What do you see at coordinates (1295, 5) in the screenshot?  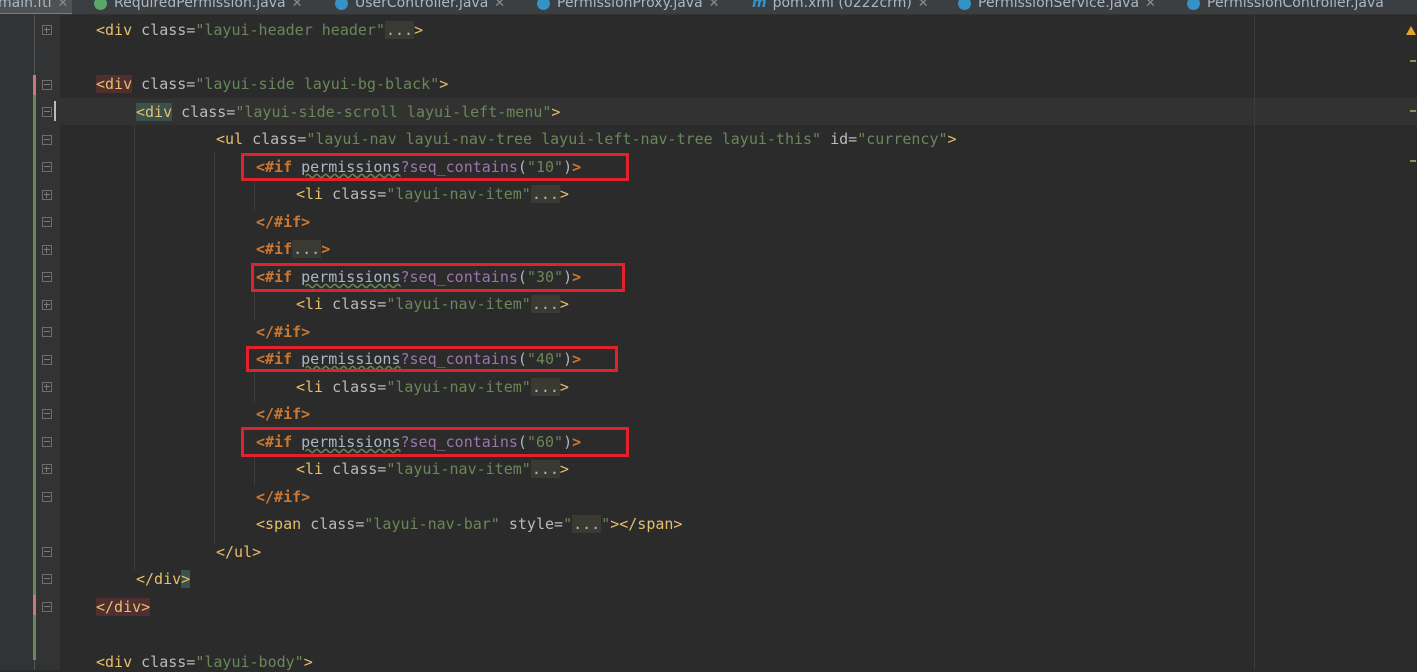 I see `tab-label: PermissionController.java` at bounding box center [1295, 5].